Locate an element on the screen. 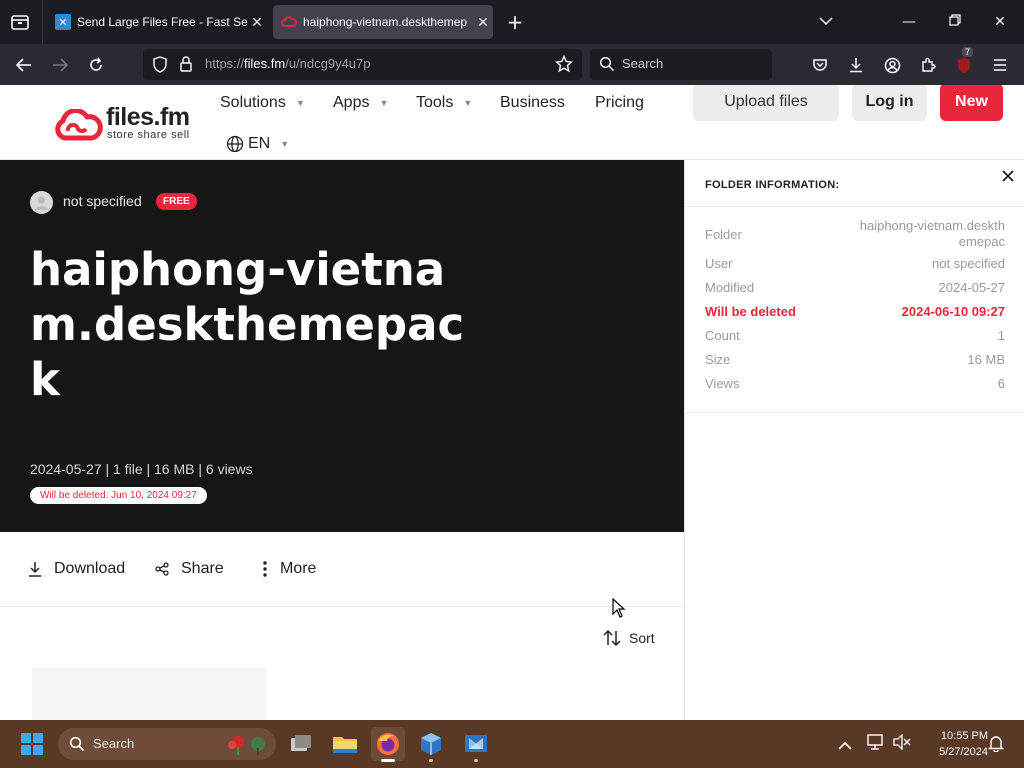 The image size is (1024, 768). wetransfer-favicon-icon: ✕ is located at coordinates (63, 22).